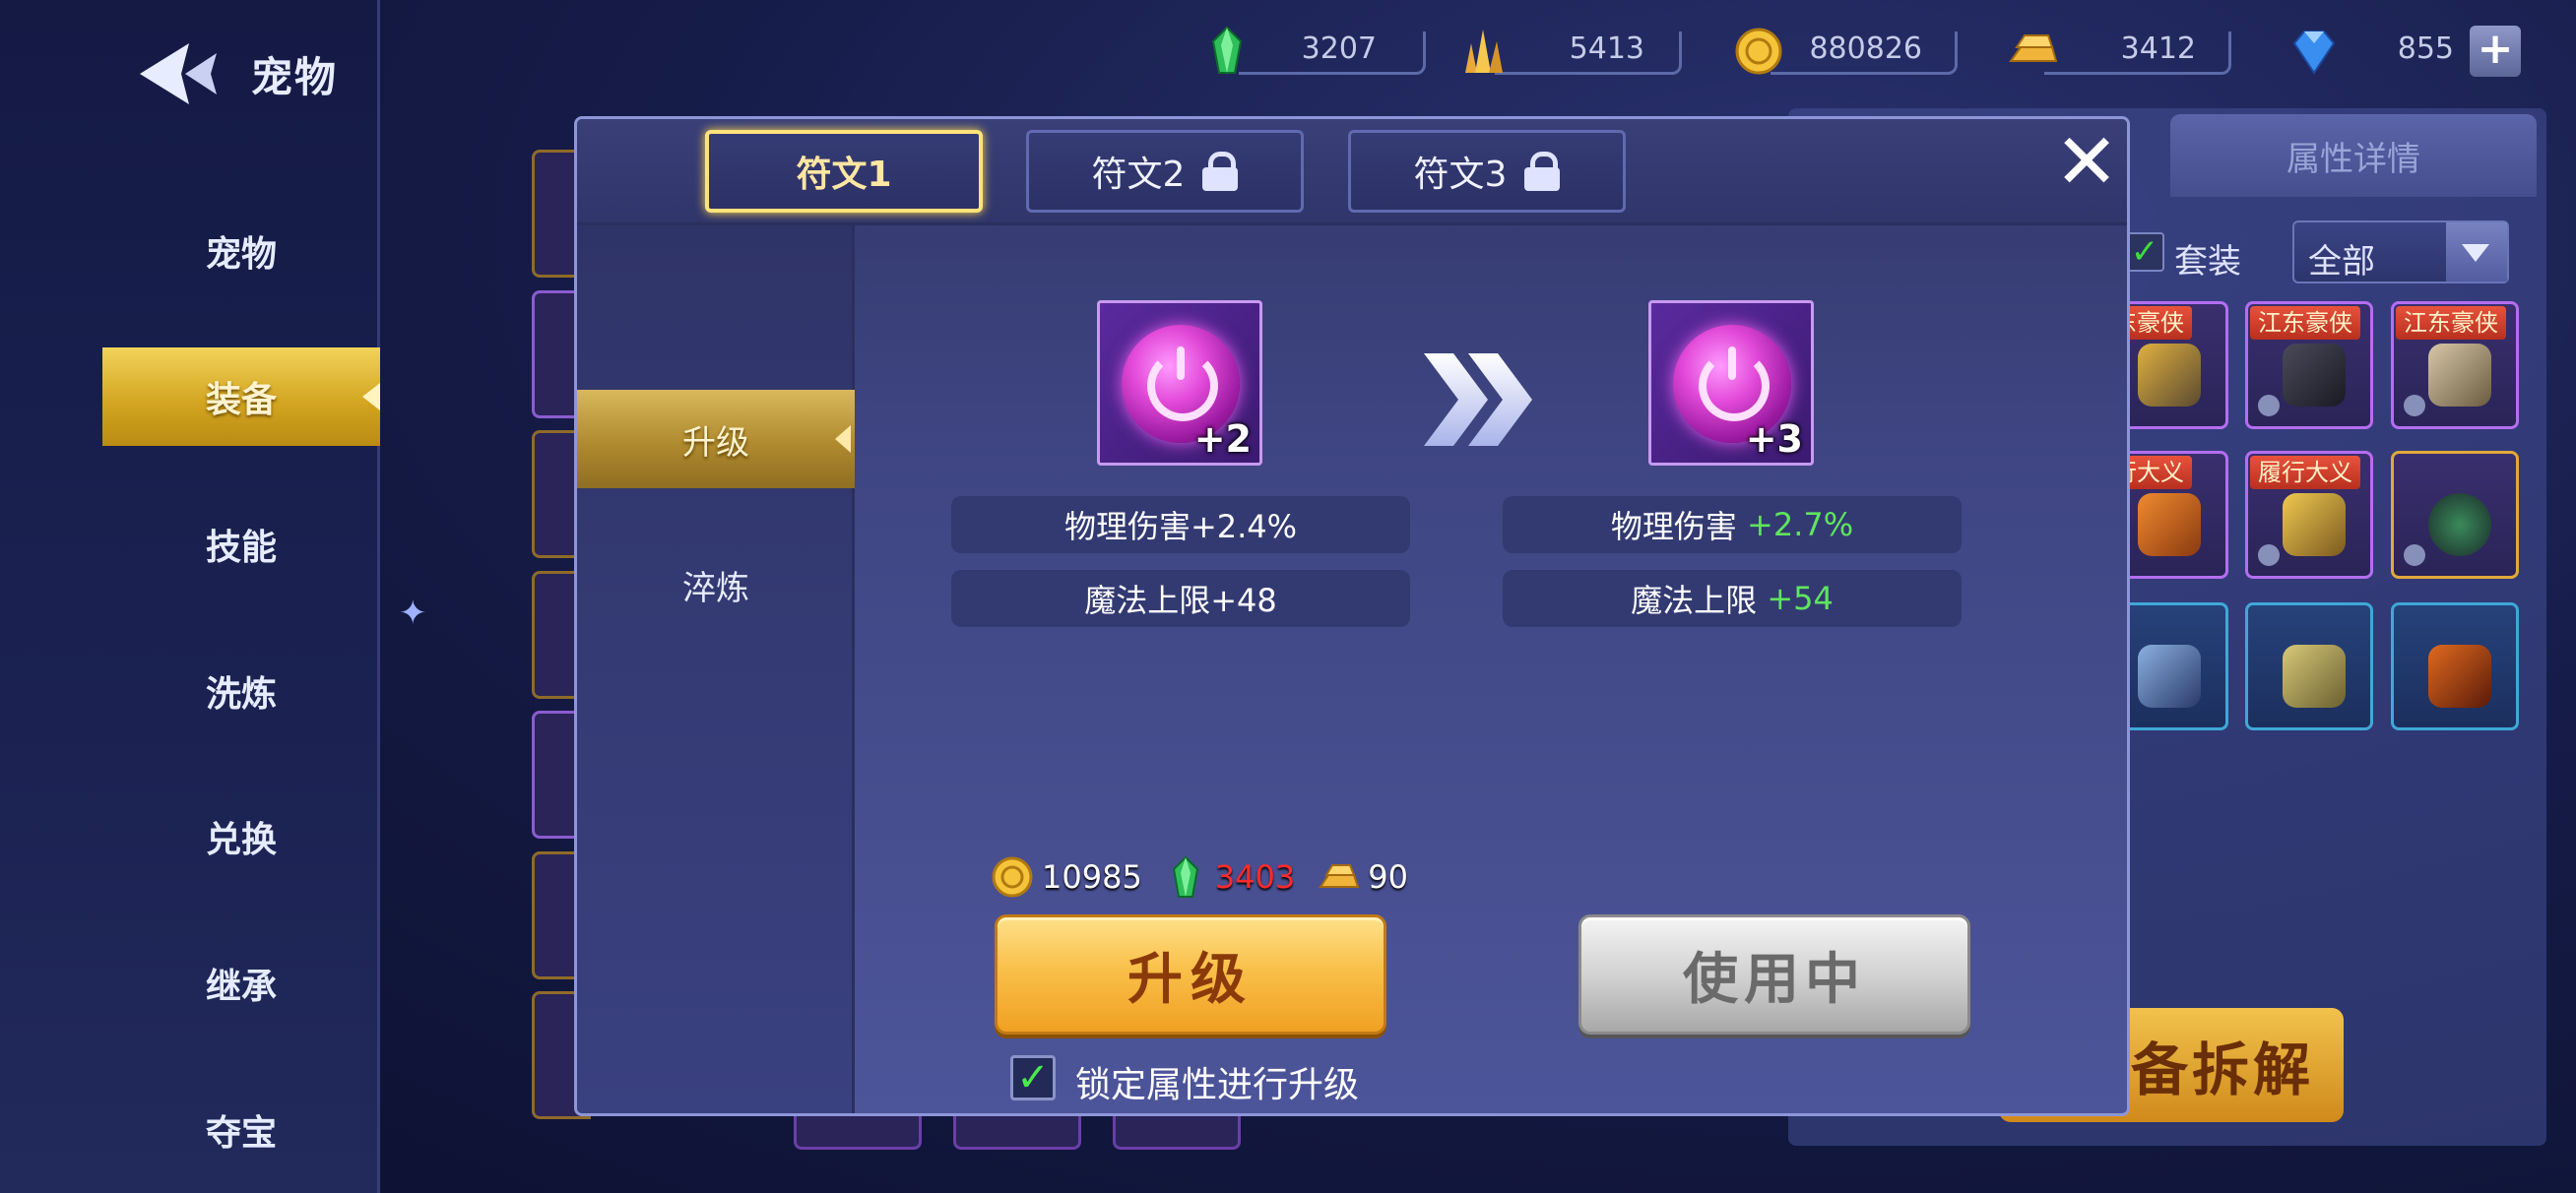  Describe the element at coordinates (1774, 439) in the screenshot. I see `next-rune-level: +3` at that location.